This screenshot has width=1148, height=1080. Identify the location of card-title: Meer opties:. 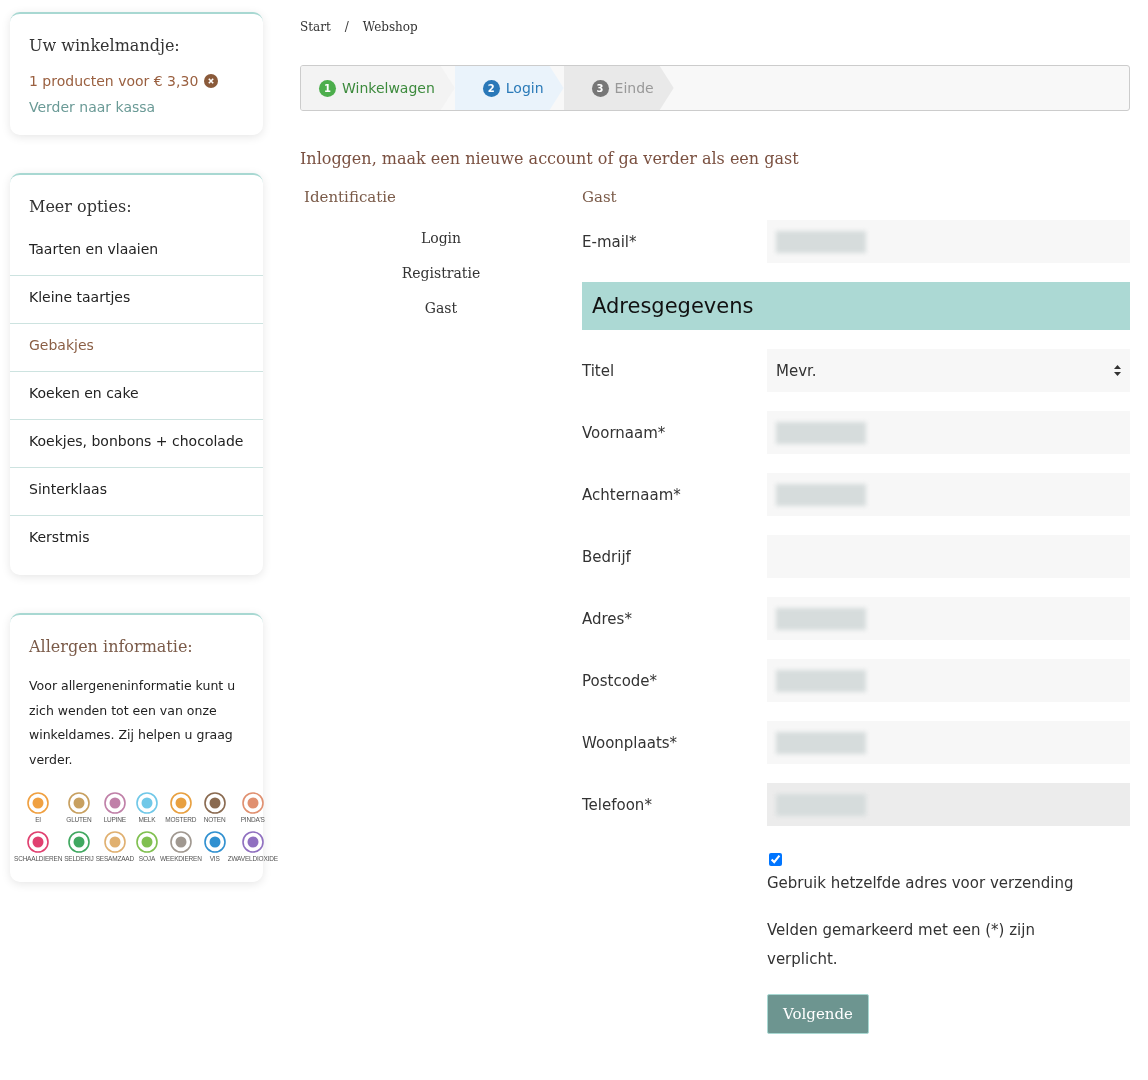
(80, 206).